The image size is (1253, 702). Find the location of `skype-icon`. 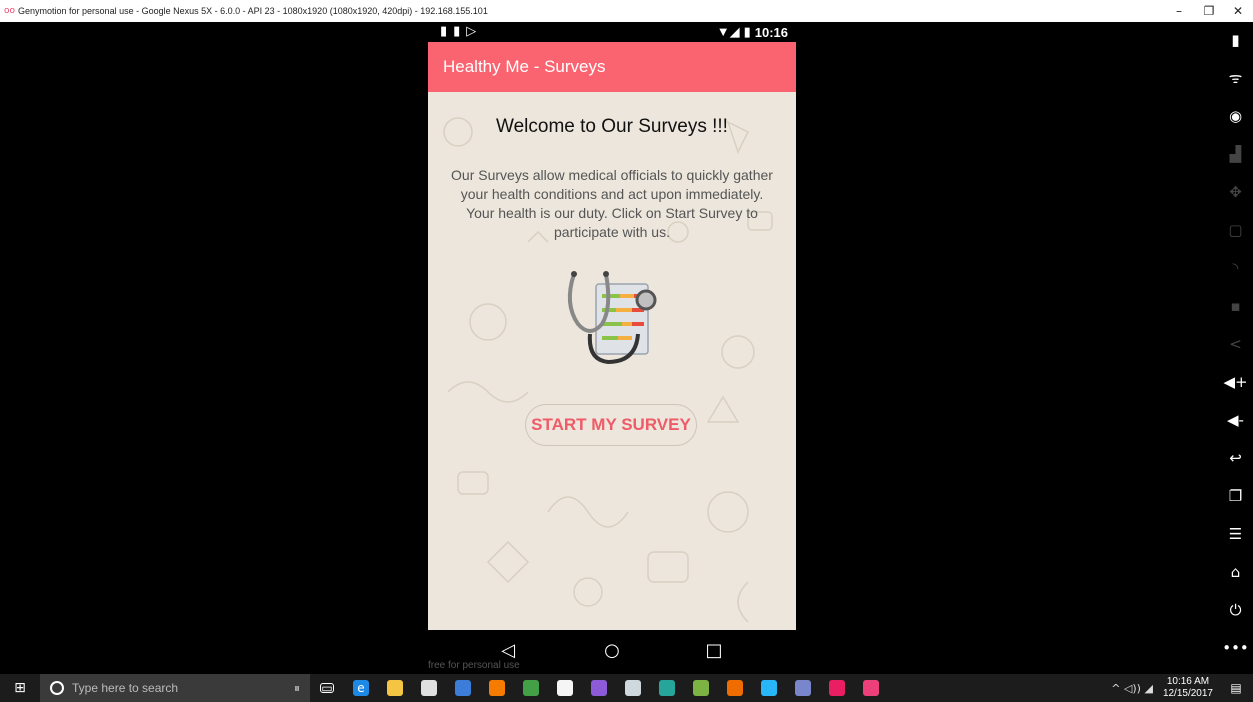

skype-icon is located at coordinates (769, 688).